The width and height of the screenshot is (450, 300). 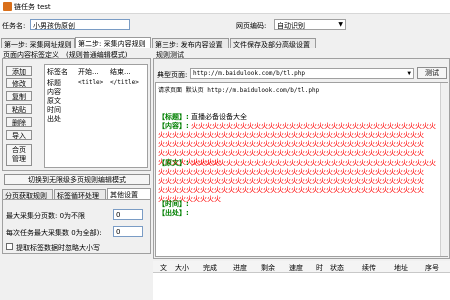 What do you see at coordinates (369, 268) in the screenshot?
I see `col-resume: 续传` at bounding box center [369, 268].